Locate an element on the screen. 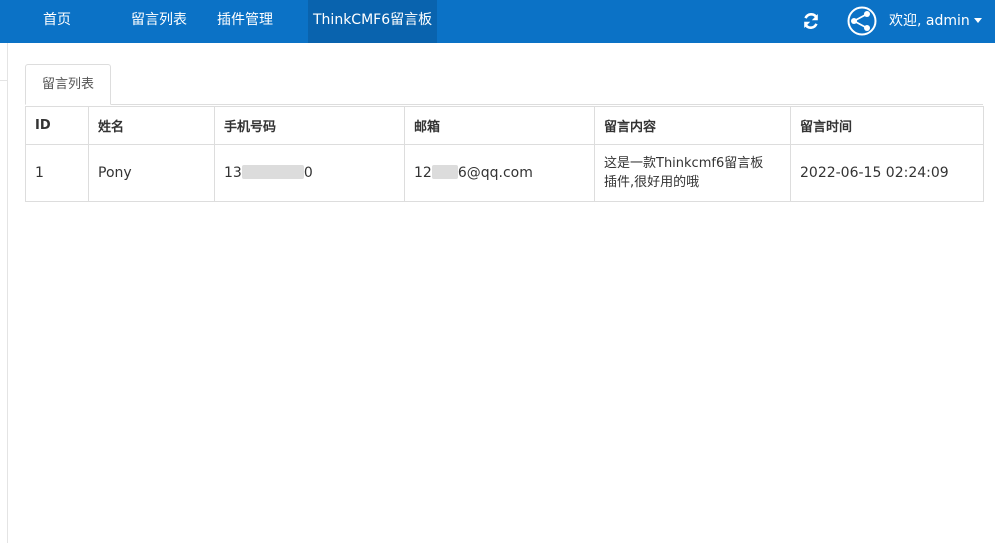 The image size is (995, 543). cell-phone: 13 0 is located at coordinates (309, 173).